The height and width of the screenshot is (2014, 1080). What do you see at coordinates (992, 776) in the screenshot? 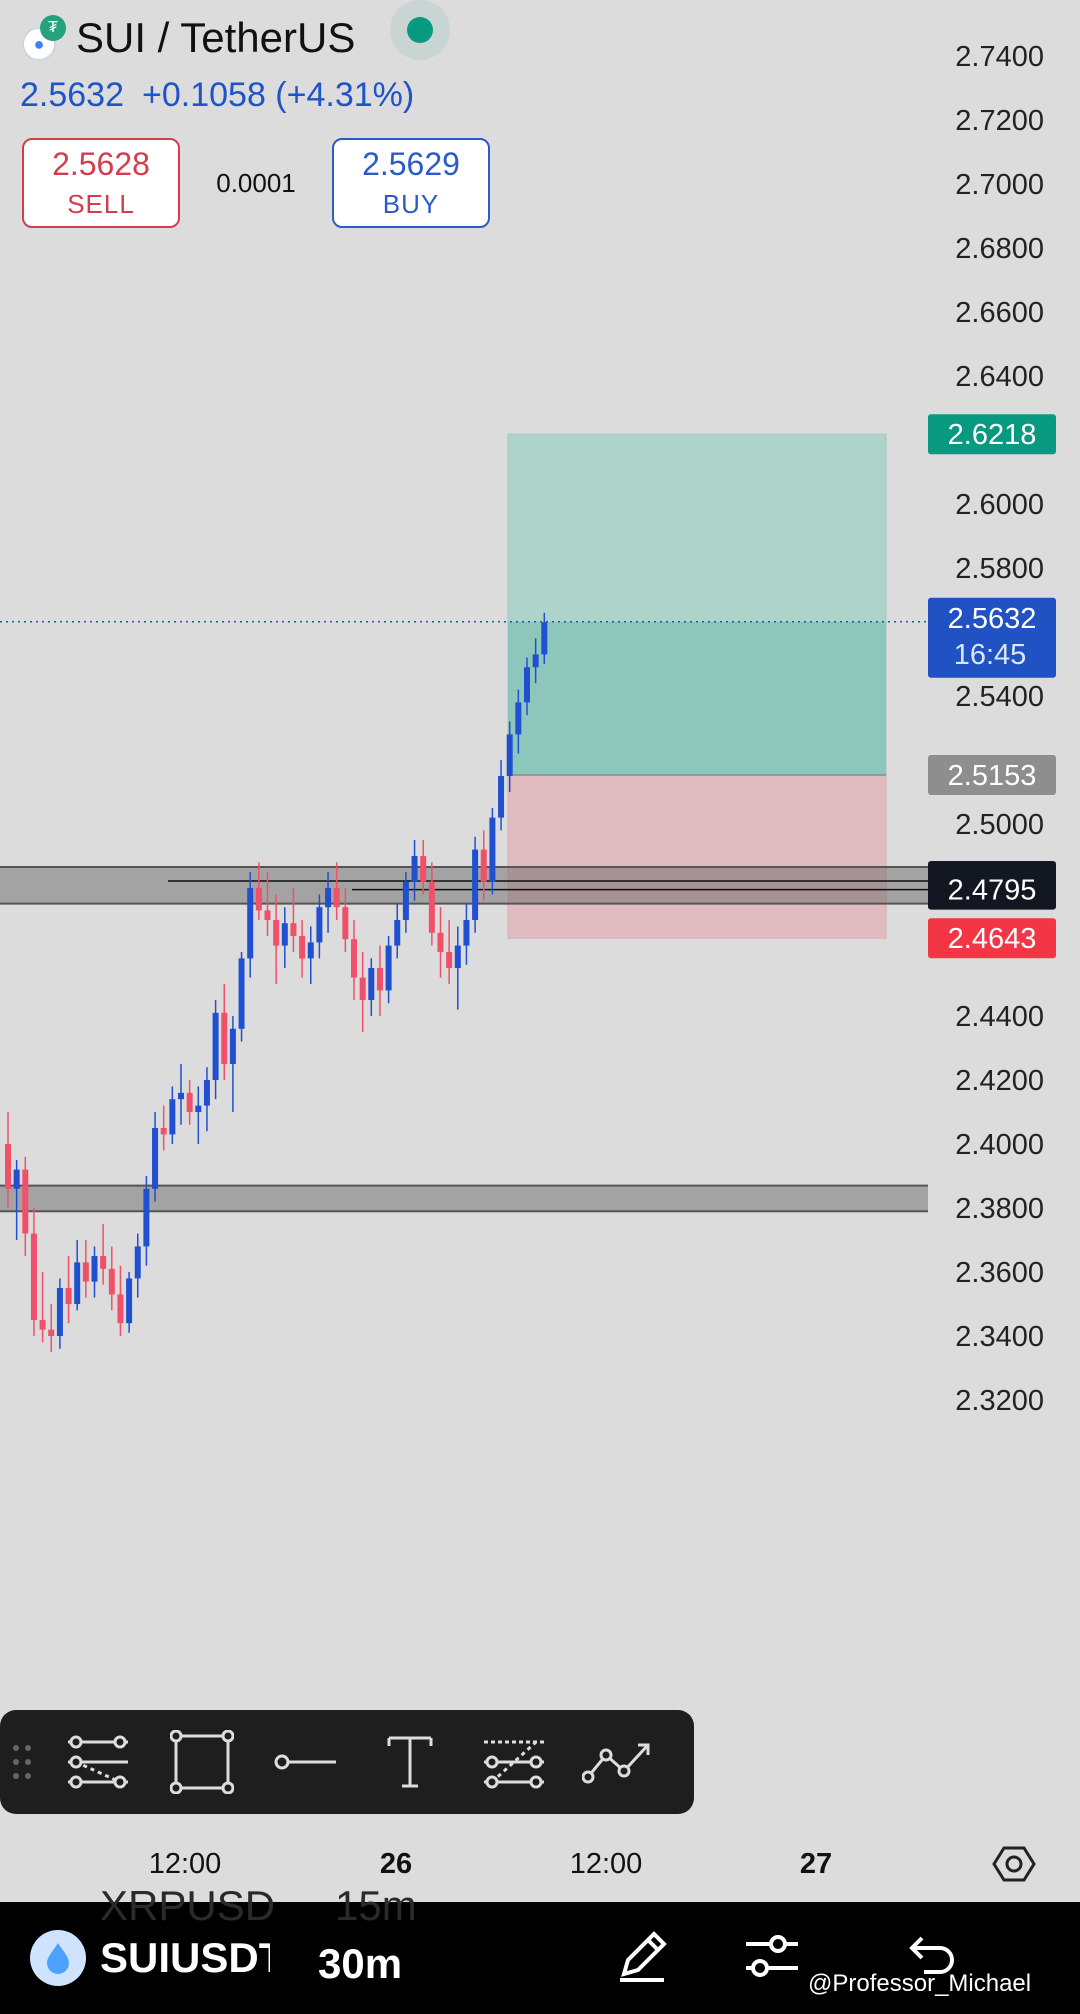
I see `price-badge-label: 2.5153` at bounding box center [992, 776].